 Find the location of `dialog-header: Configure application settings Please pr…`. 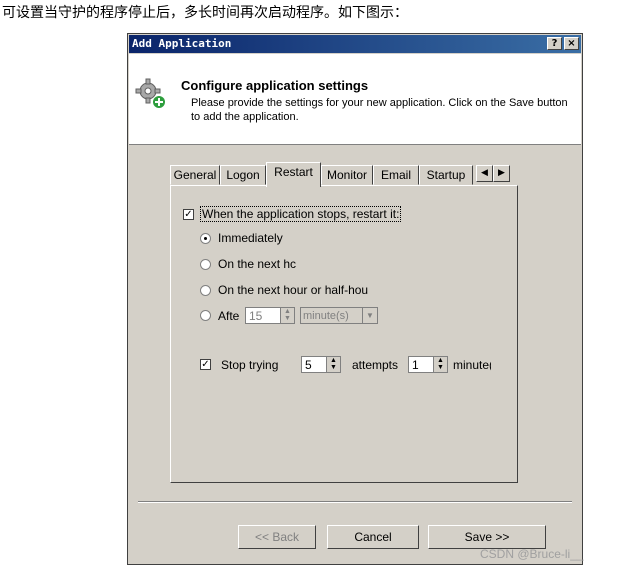

dialog-header: Configure application settings Please pr… is located at coordinates (355, 99).